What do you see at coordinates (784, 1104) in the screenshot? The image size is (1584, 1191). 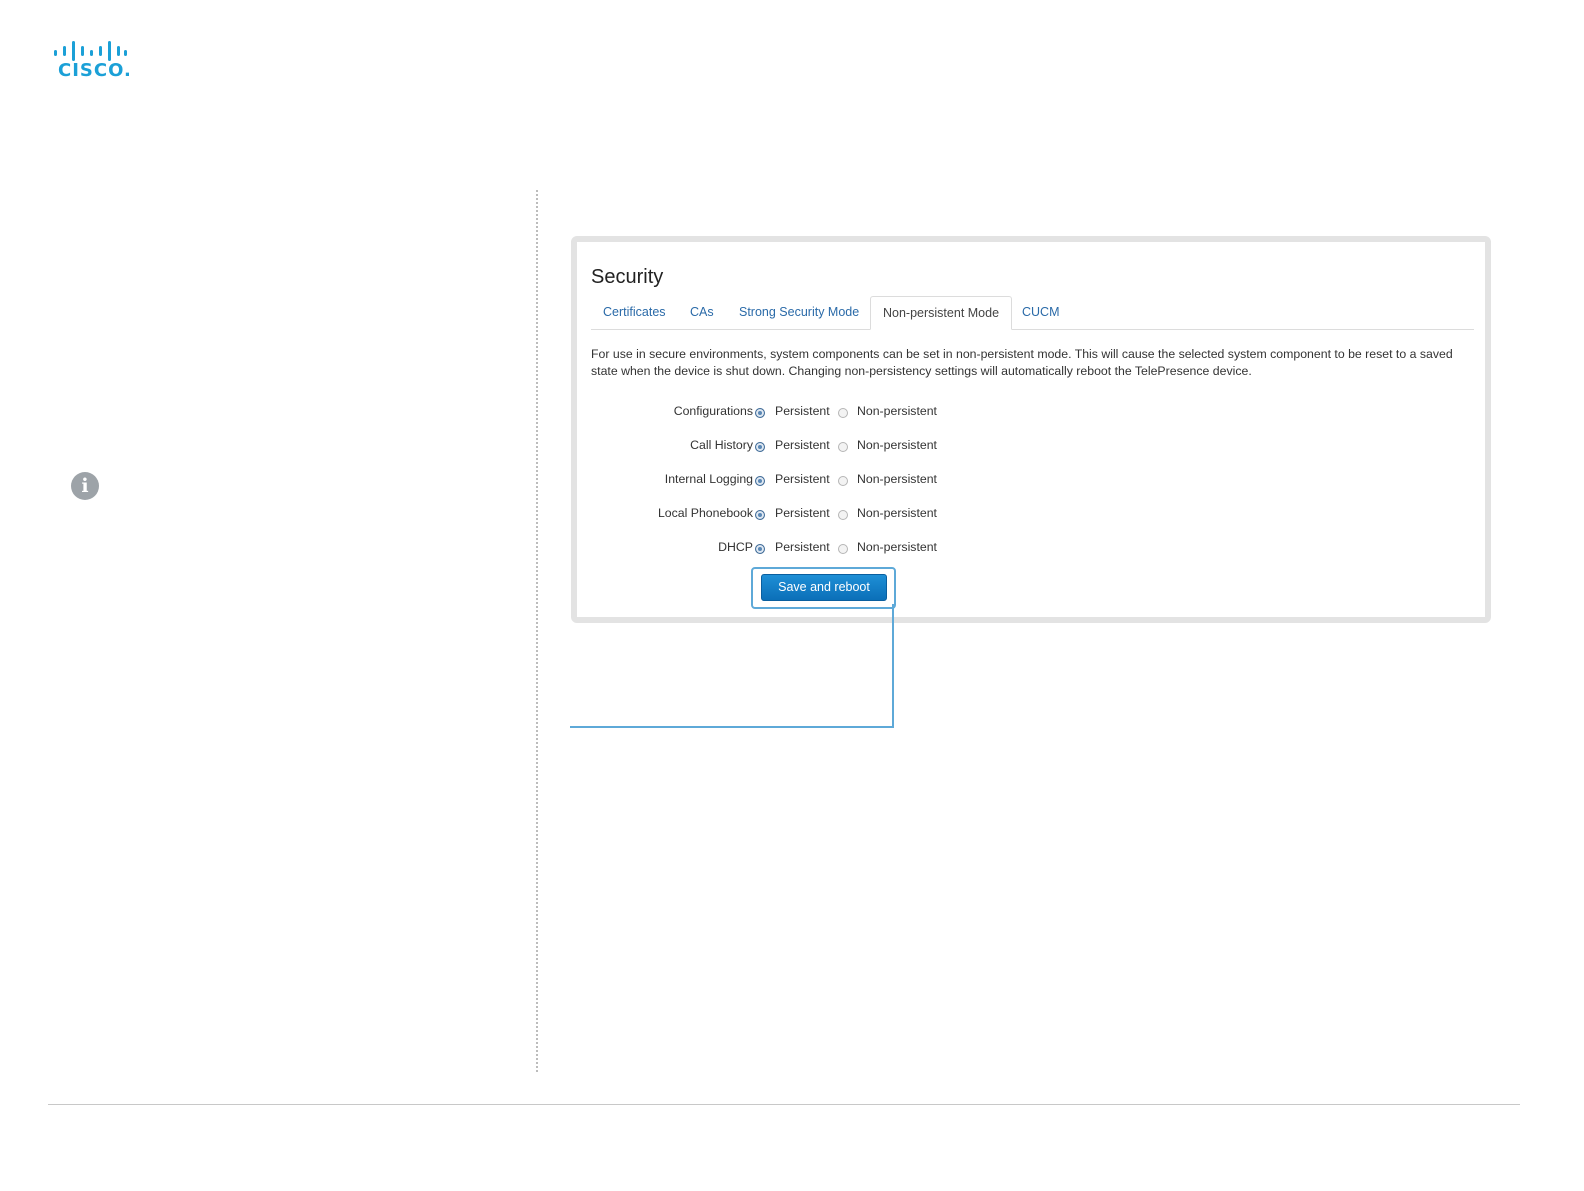 I see `footer-divider` at bounding box center [784, 1104].